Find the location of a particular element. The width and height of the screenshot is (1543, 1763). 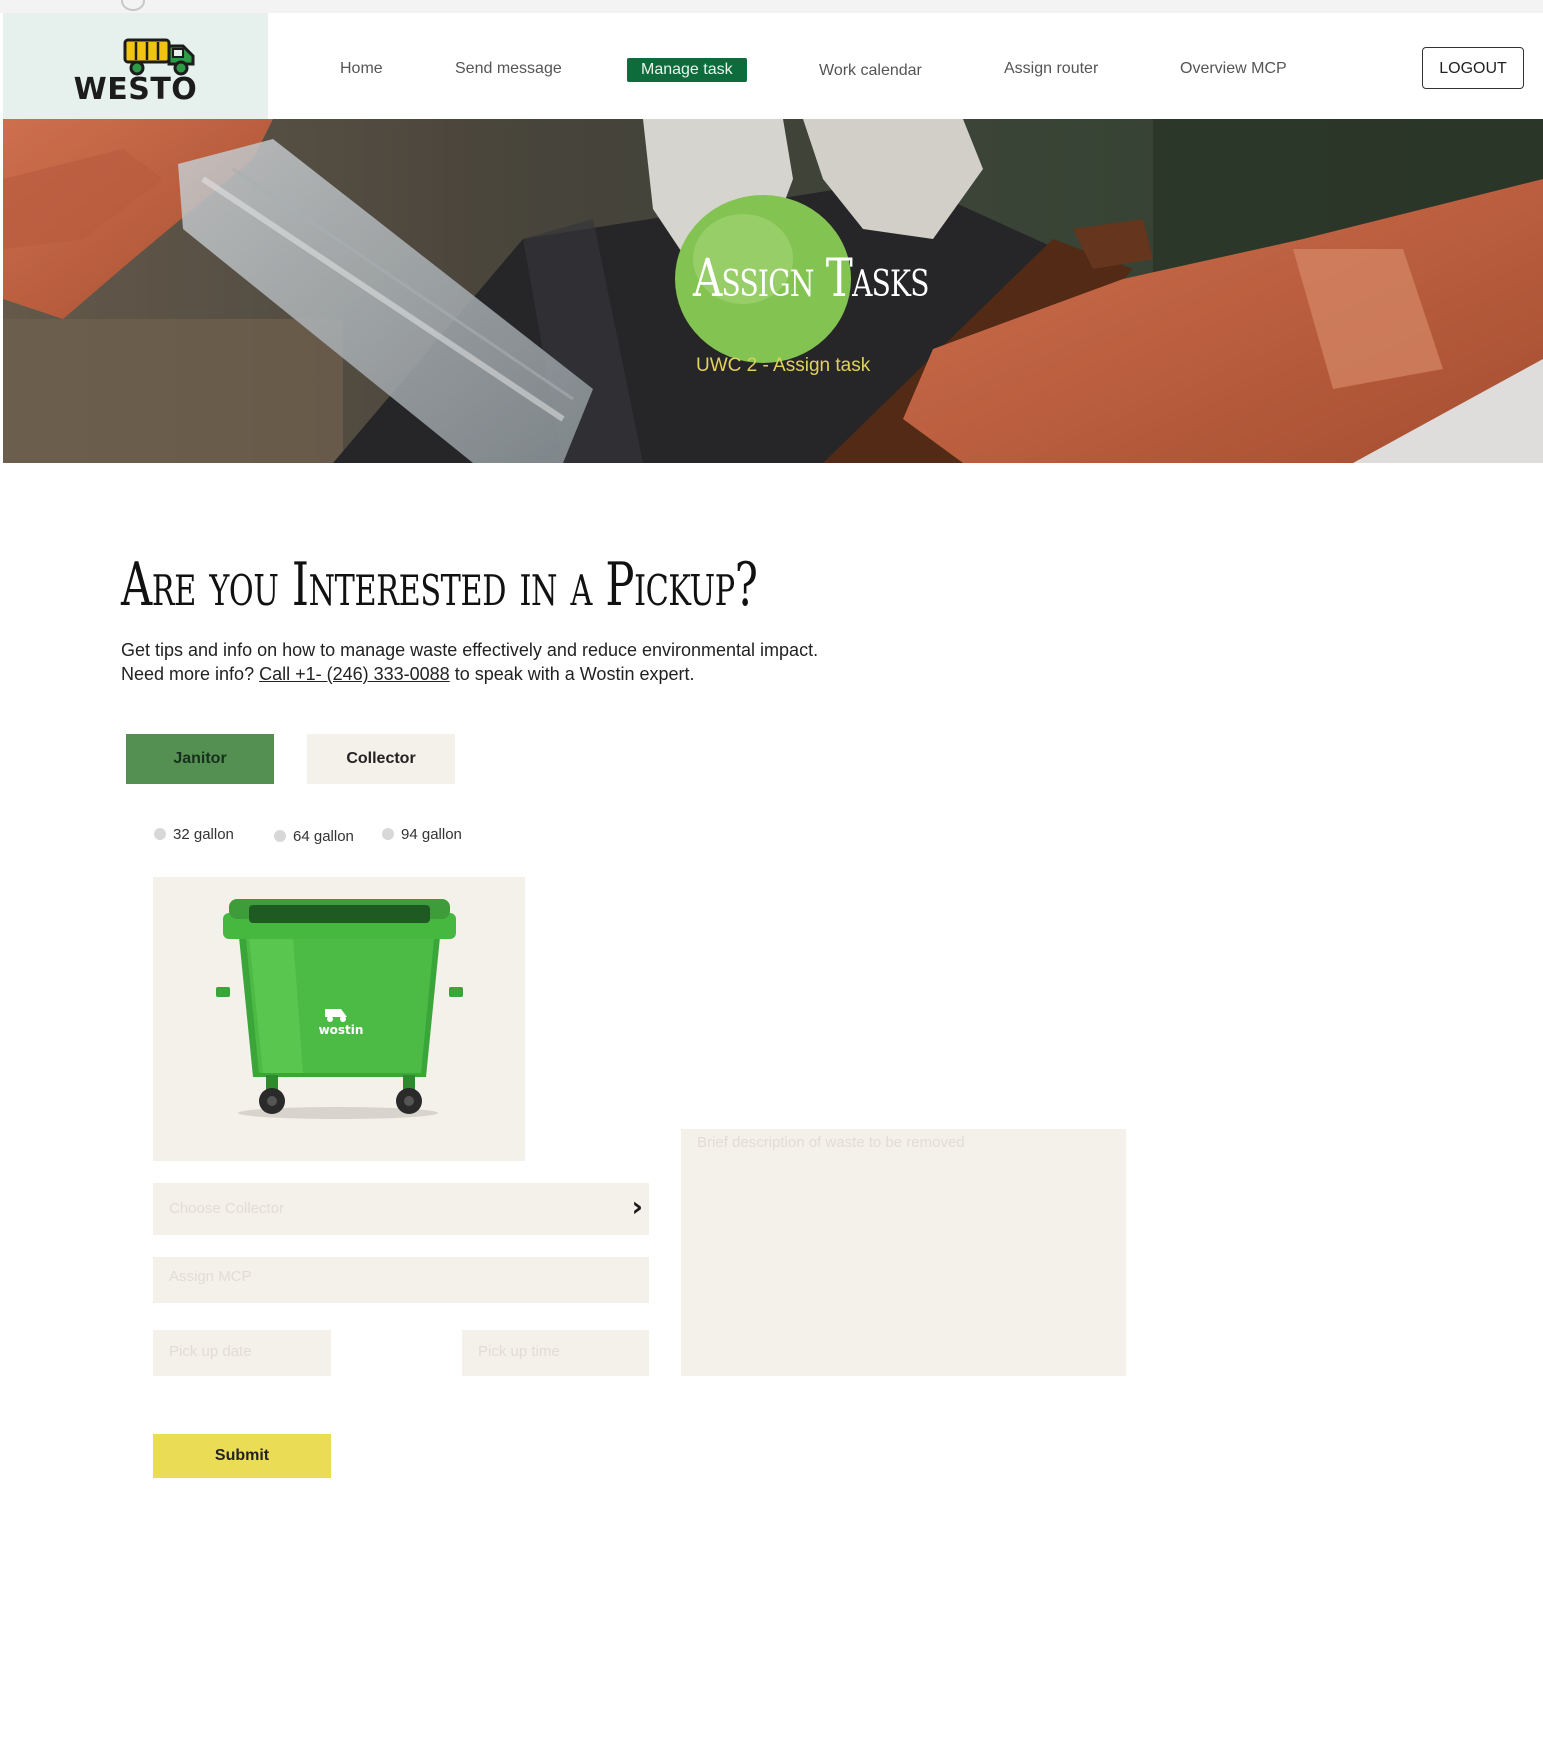

circle-icon is located at coordinates (133, 5).